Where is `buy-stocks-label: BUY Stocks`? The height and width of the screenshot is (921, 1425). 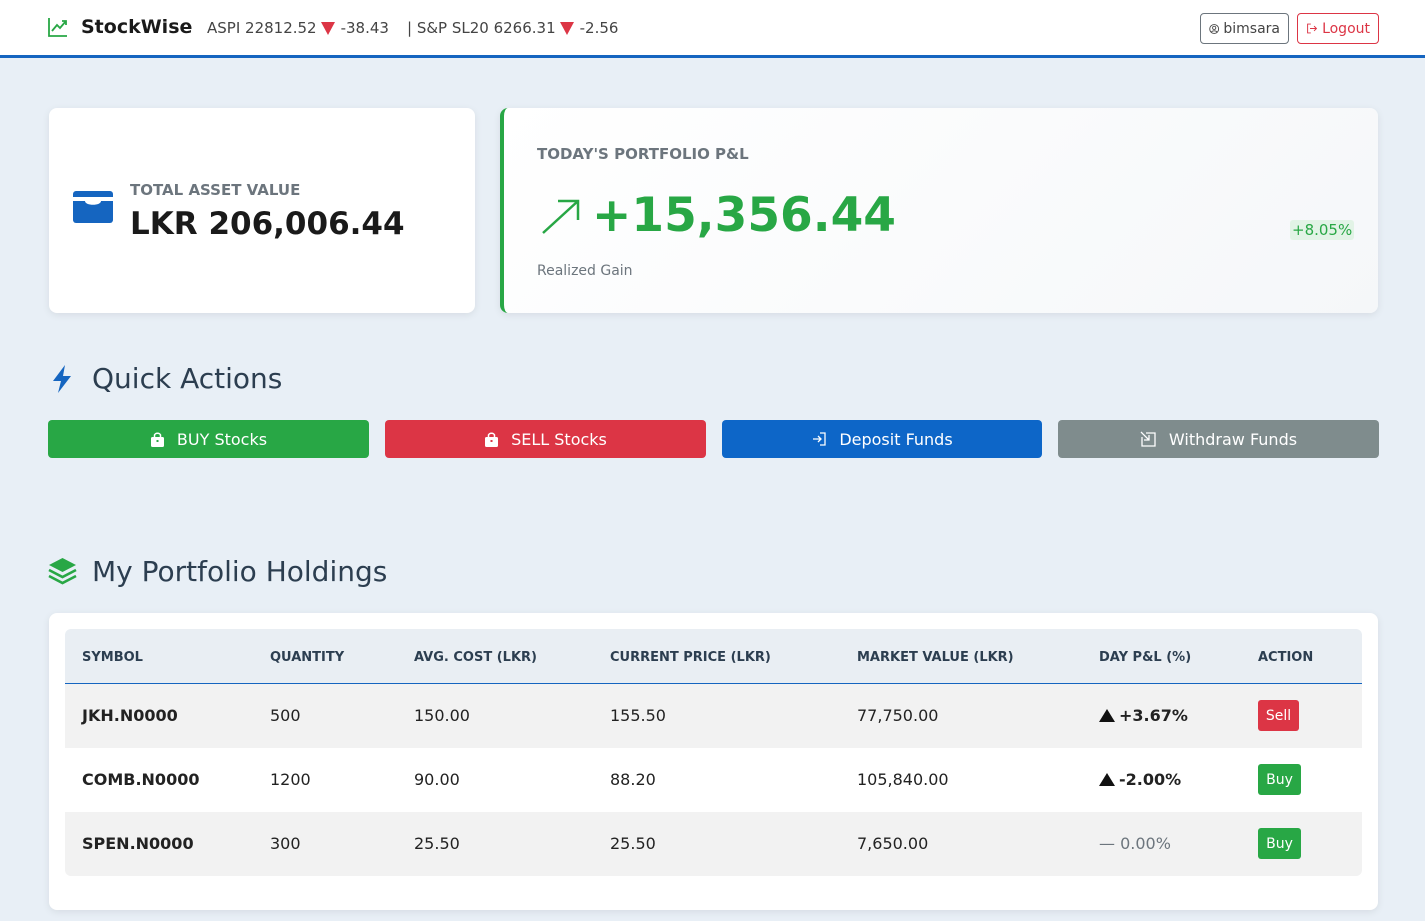
buy-stocks-label: BUY Stocks is located at coordinates (222, 439).